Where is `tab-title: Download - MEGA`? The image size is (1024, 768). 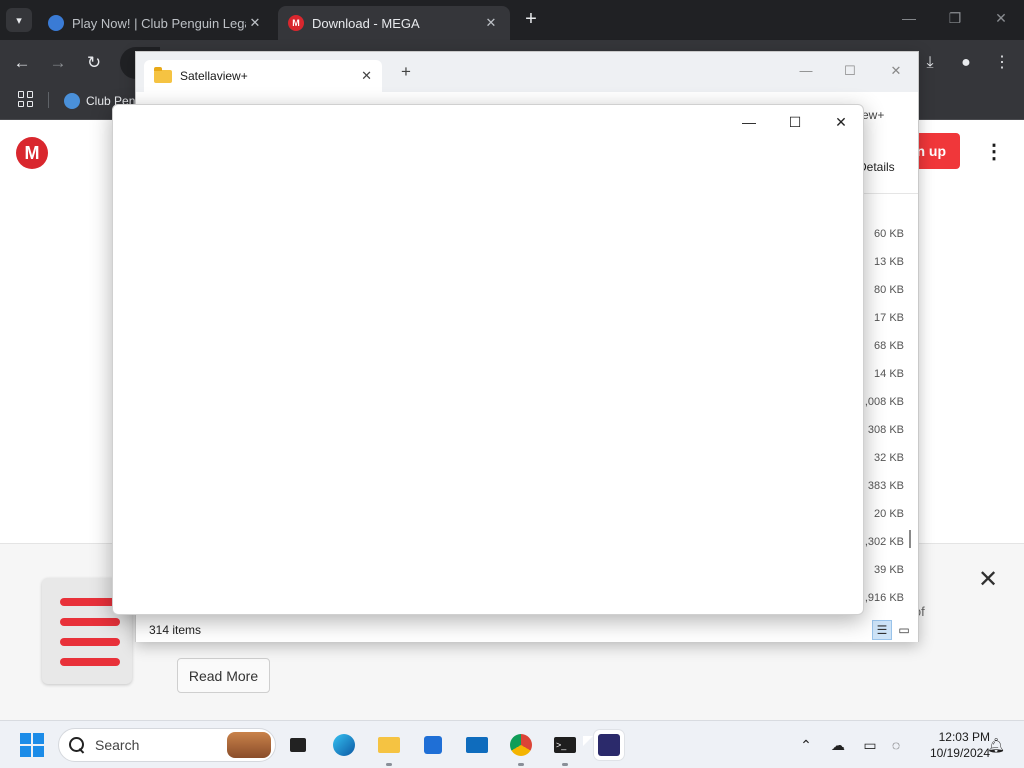 tab-title: Download - MEGA is located at coordinates (366, 23).